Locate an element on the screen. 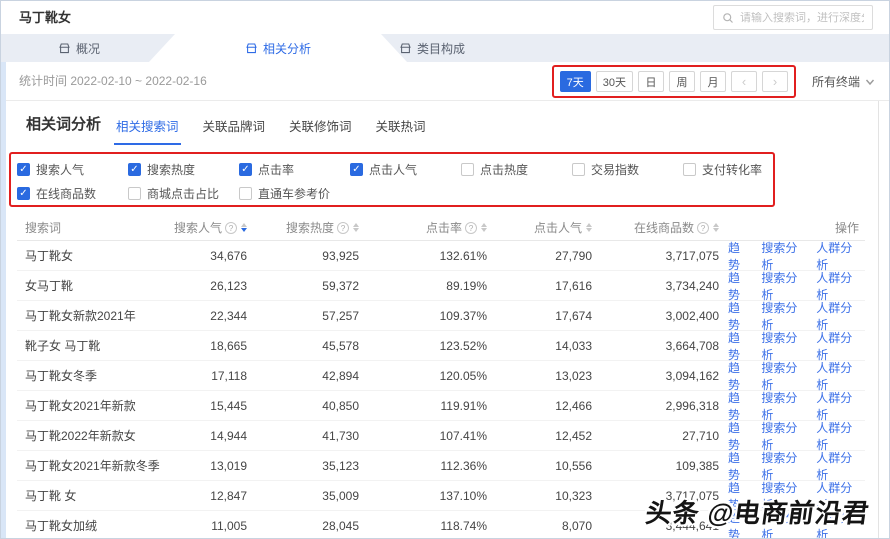 This screenshot has width=890, height=539. value-text: 137.10% is located at coordinates (463, 495).